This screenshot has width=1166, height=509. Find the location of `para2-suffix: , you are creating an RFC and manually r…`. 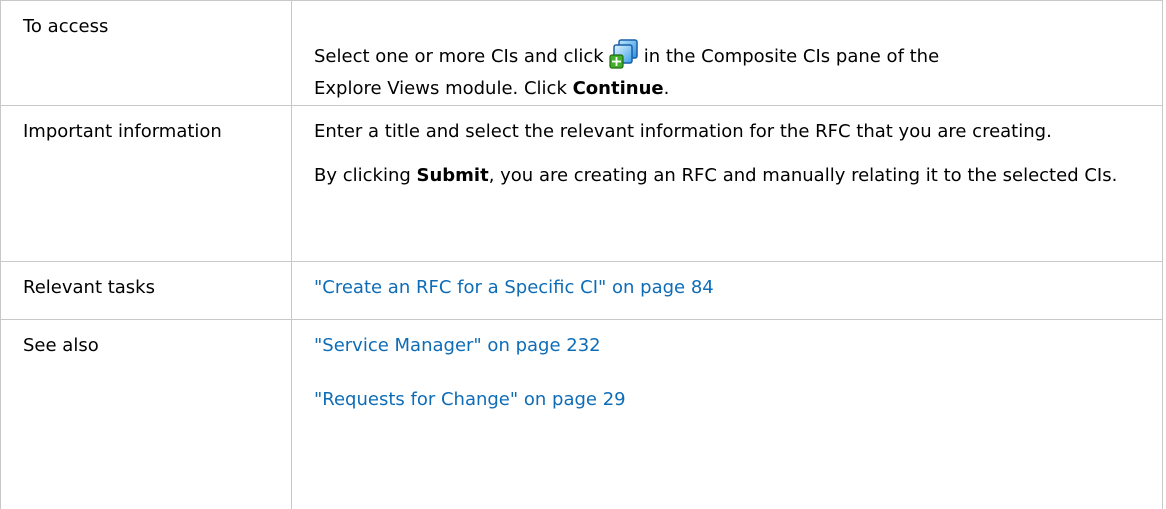

para2-suffix: , you are creating an RFC and manually r… is located at coordinates (803, 175).